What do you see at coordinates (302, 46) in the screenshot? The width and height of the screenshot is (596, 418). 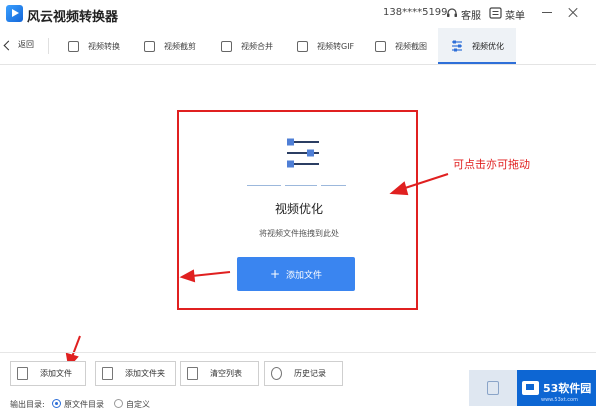 I see `gif-icon` at bounding box center [302, 46].